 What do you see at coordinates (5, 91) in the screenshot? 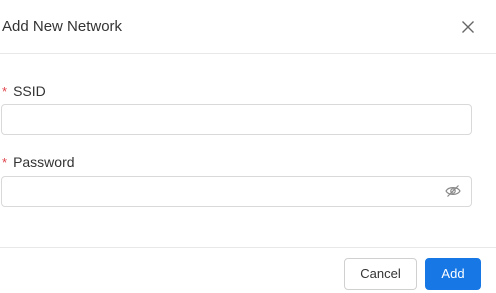
I see `ssid-required-mark: *` at bounding box center [5, 91].